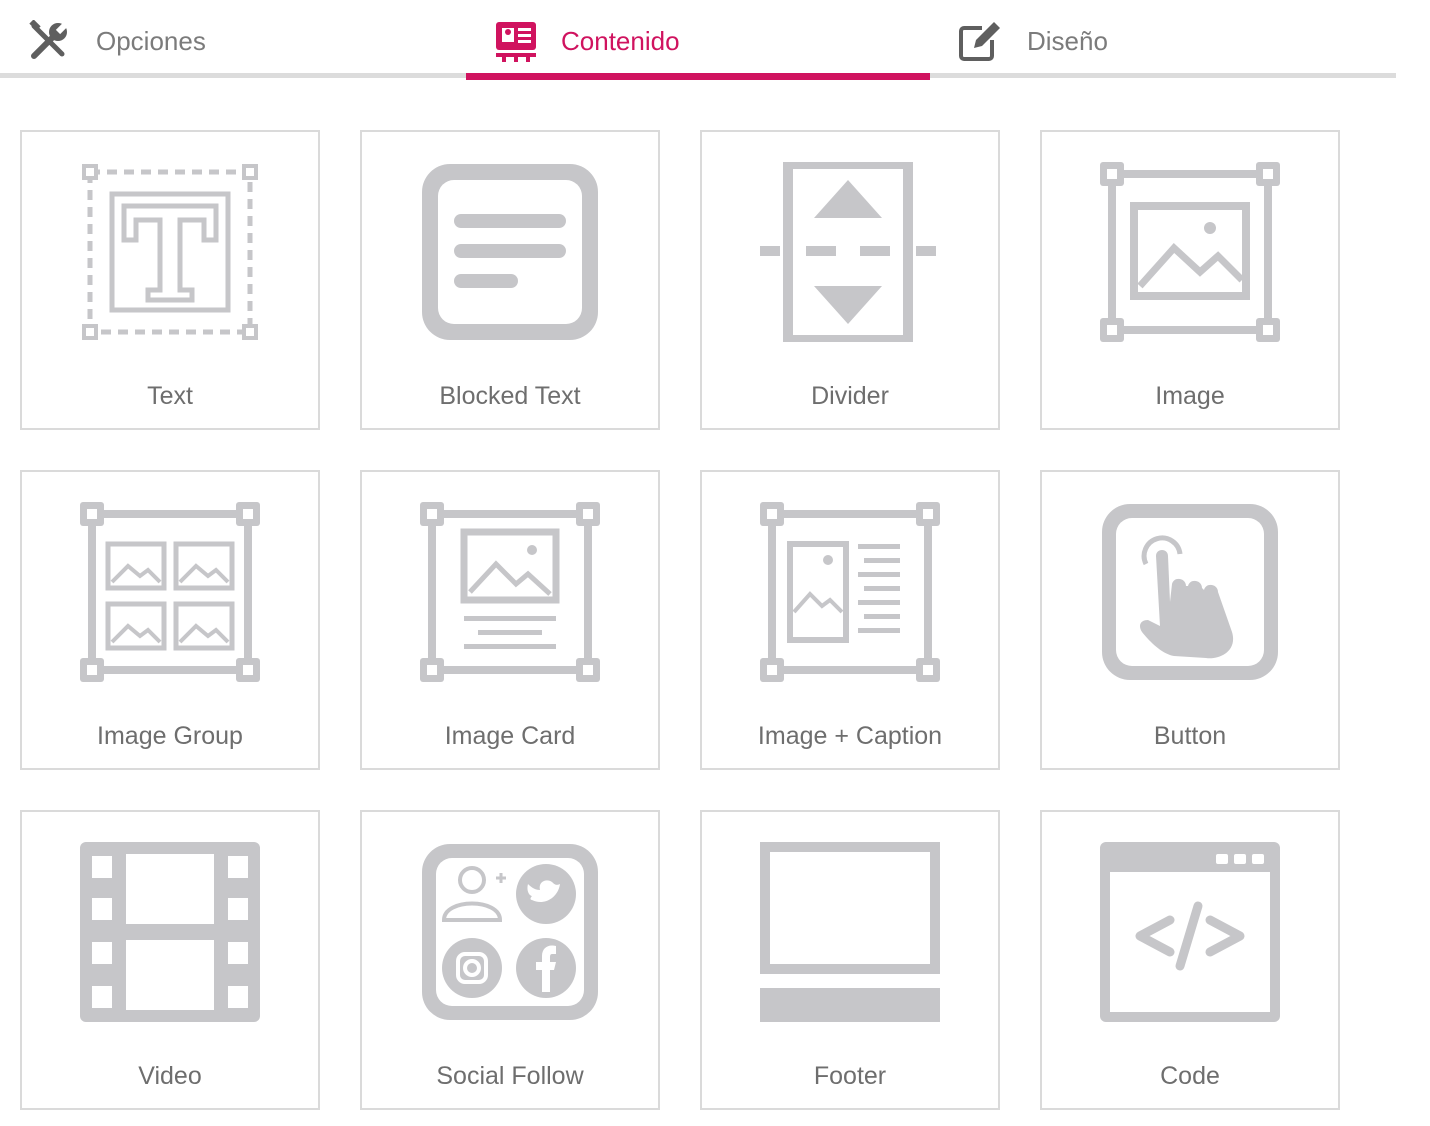 The width and height of the screenshot is (1430, 1126). Describe the element at coordinates (979, 41) in the screenshot. I see `edit-icon` at that location.